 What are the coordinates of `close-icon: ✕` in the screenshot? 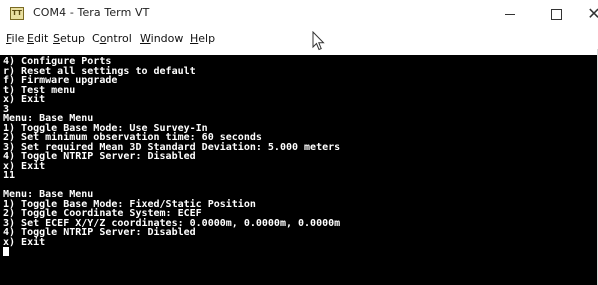 It's located at (592, 13).